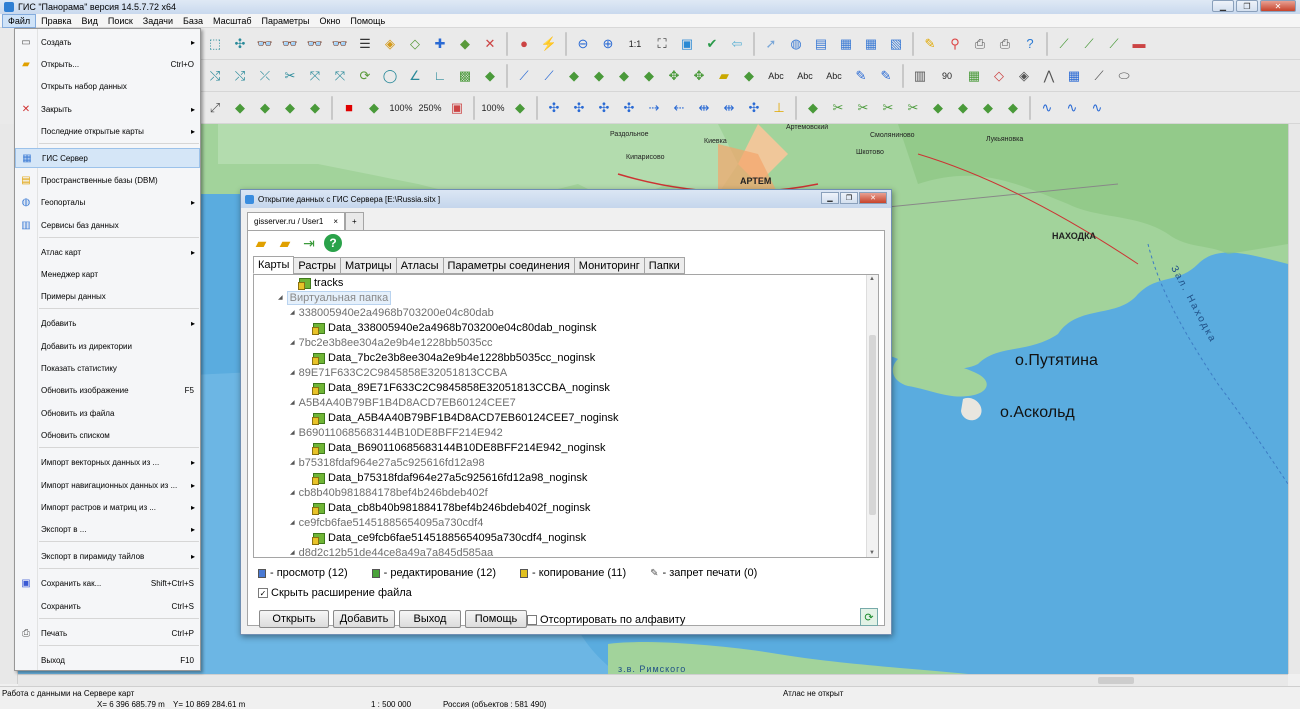  I want to click on node-tool-f-icon: ⇠, so click(679, 108).